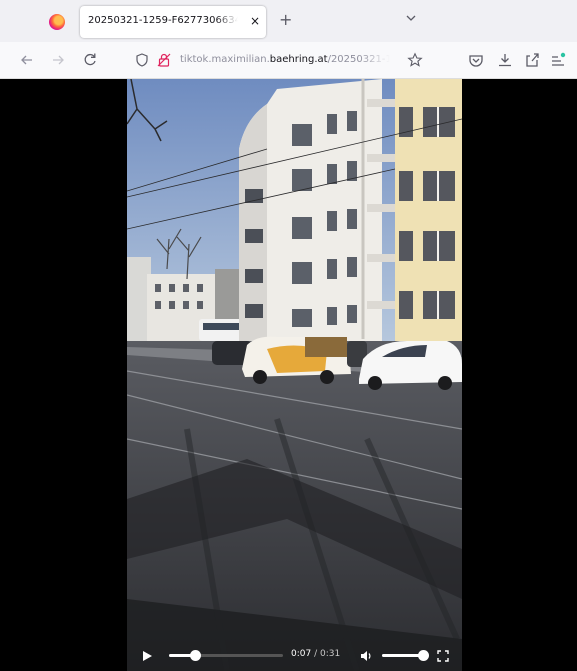 The width and height of the screenshot is (577, 671). I want to click on extensions-icon, so click(558, 60).